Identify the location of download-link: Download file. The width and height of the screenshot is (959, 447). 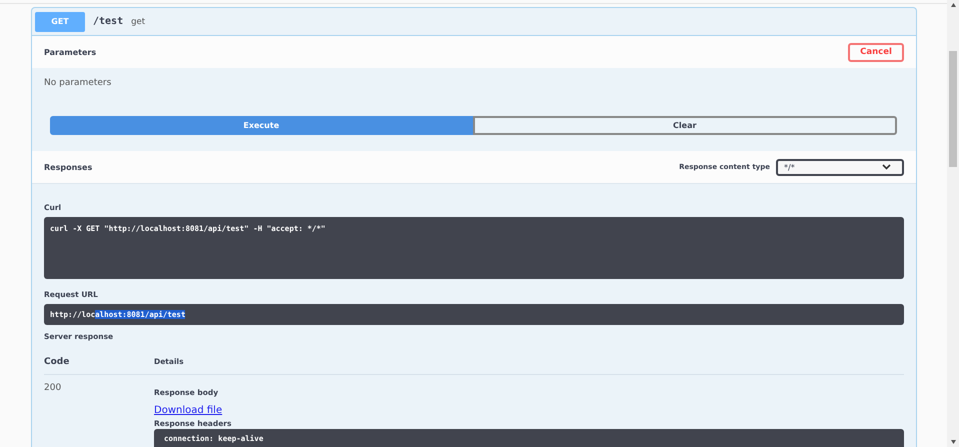
(188, 410).